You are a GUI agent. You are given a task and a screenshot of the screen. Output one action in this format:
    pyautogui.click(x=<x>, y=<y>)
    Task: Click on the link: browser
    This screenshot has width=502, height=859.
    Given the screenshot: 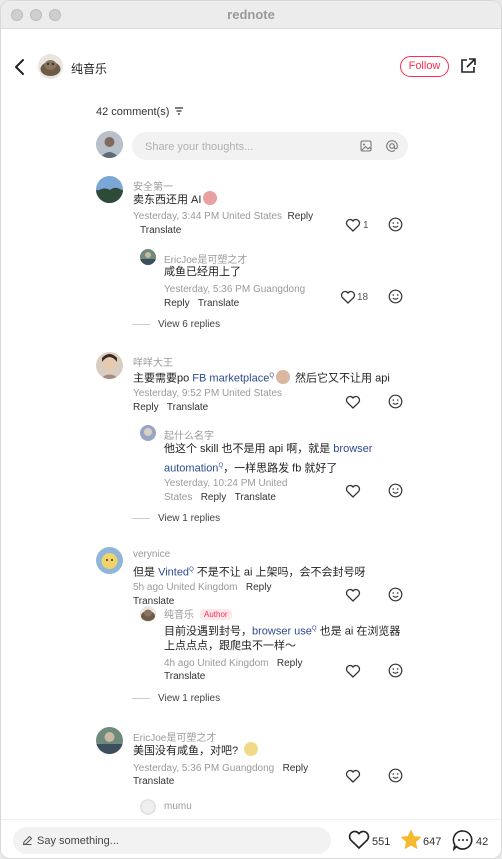 What is the action you would take?
    pyautogui.click(x=352, y=449)
    